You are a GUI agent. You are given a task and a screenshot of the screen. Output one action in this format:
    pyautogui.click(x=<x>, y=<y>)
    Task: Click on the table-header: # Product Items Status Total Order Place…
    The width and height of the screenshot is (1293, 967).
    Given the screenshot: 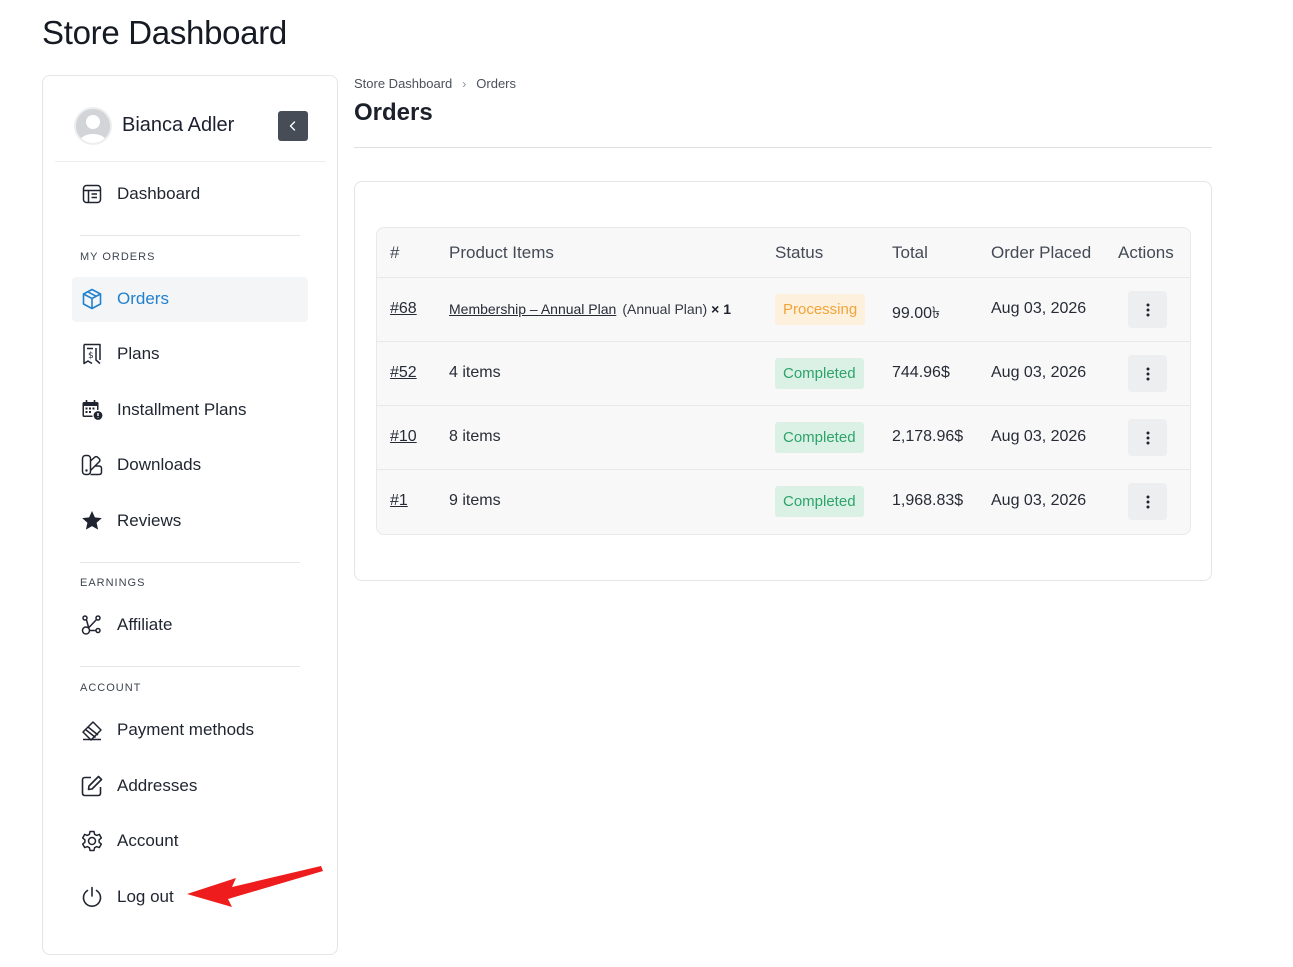 What is the action you would take?
    pyautogui.click(x=783, y=253)
    